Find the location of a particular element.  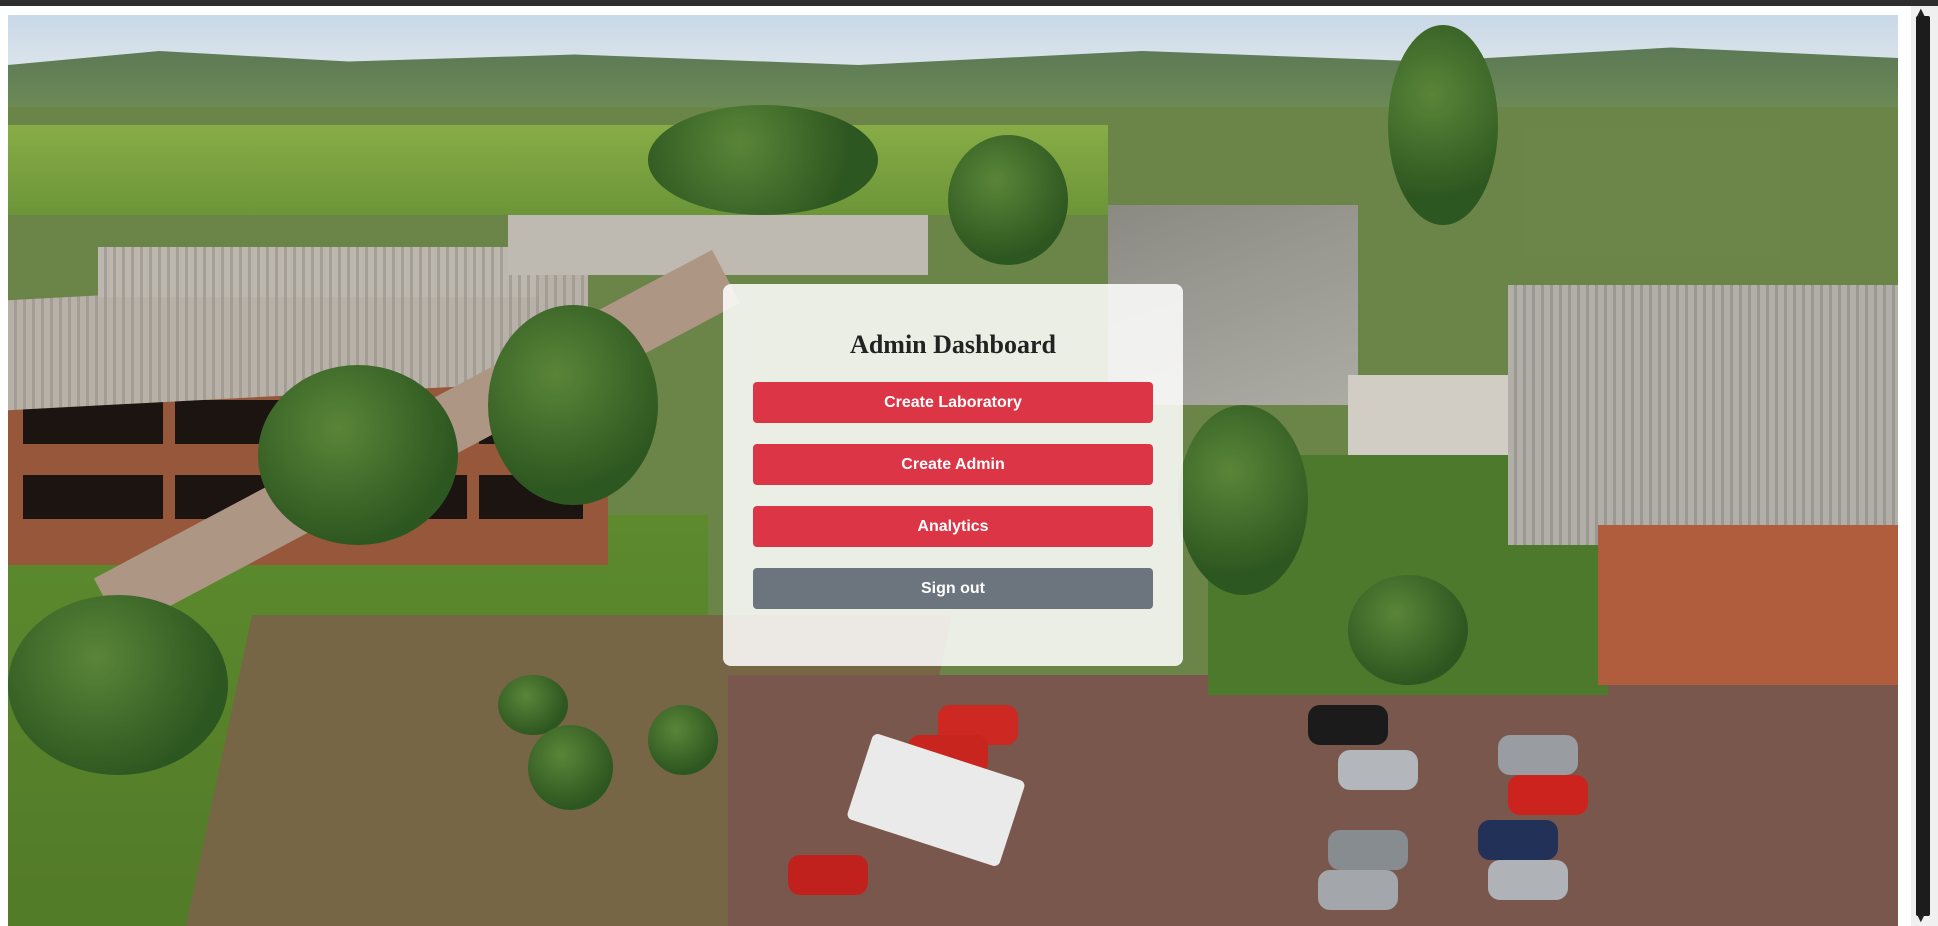

create-laboratory-button: Create Laboratory is located at coordinates (953, 402).